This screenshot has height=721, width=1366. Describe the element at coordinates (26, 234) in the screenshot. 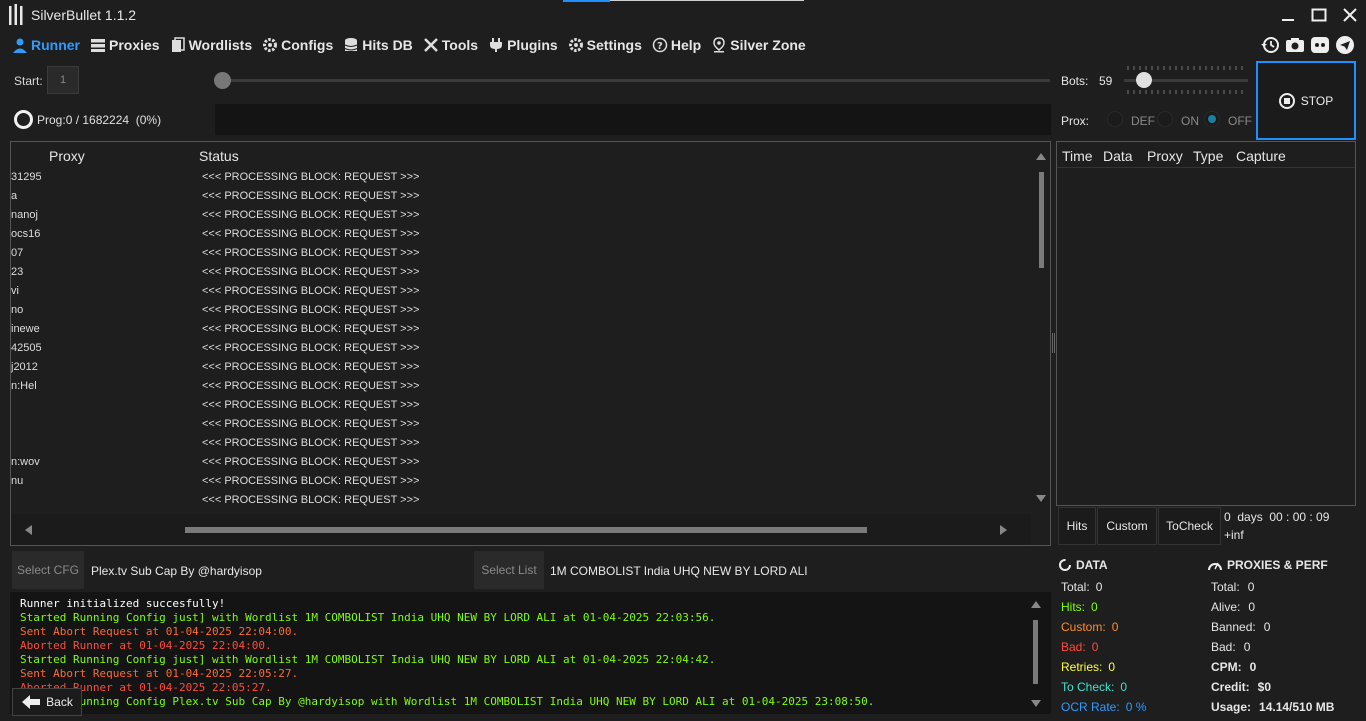

I see `row-proxy: ocs16` at that location.